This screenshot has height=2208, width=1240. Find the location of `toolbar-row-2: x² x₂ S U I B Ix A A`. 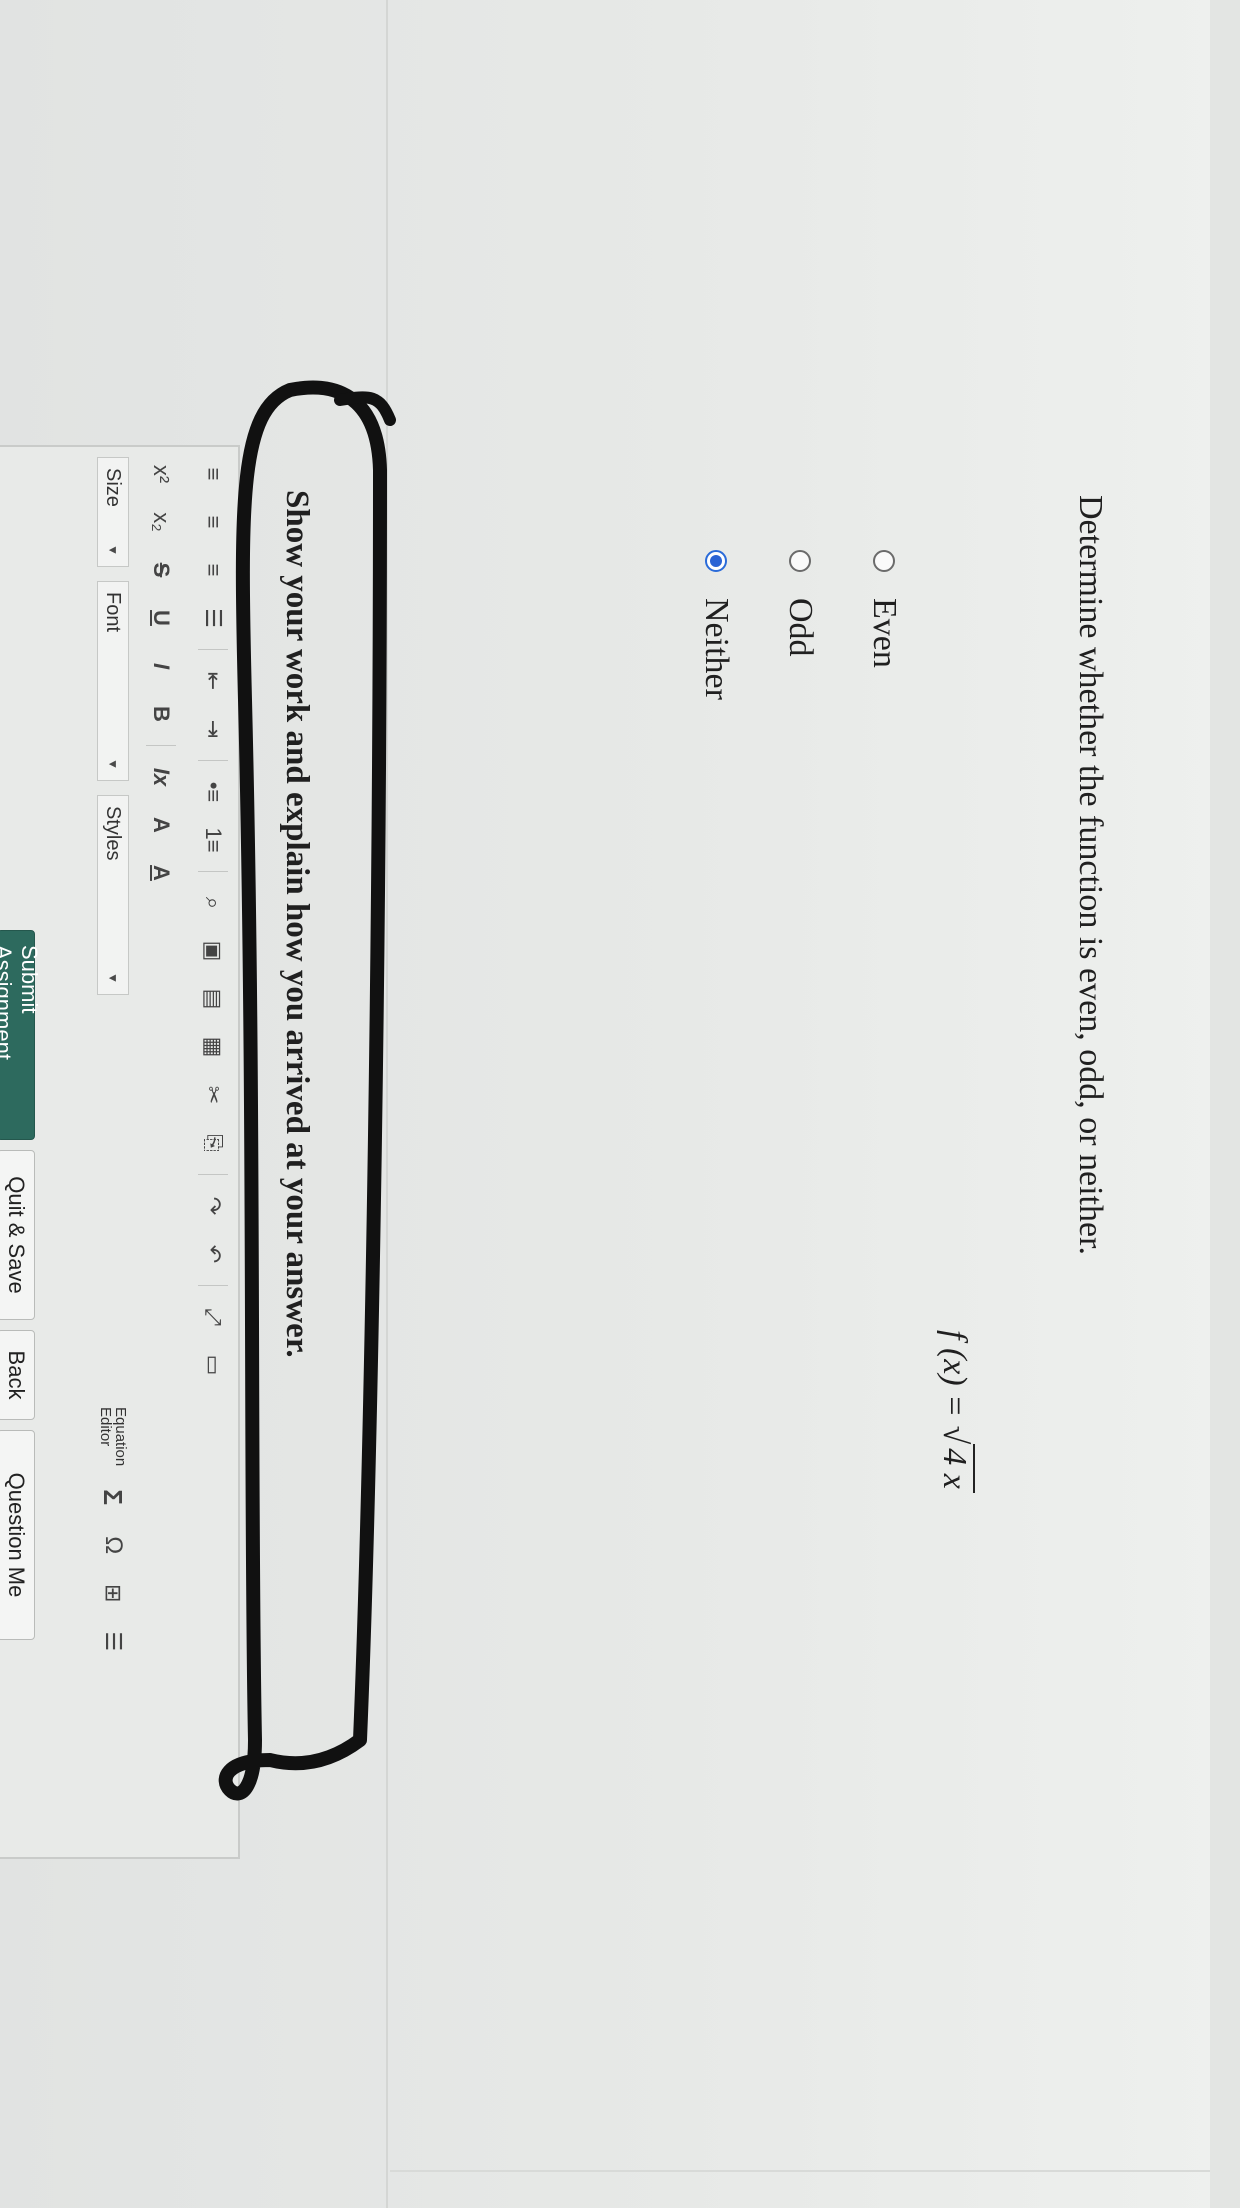

toolbar-row-2: x² x₂ S U I B Ix A A is located at coordinates (161, 673).